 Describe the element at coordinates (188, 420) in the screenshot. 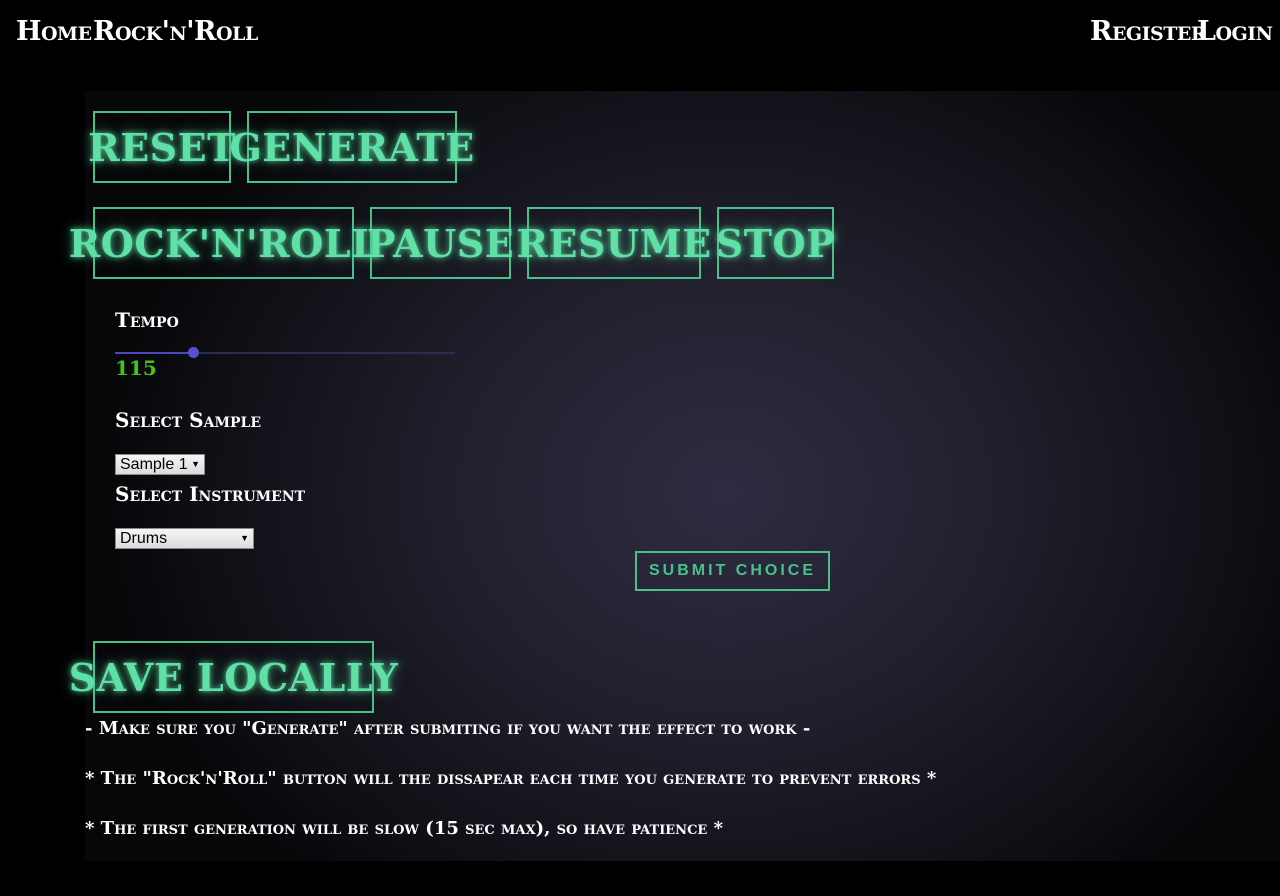

I see `select-sample-label: Select Sample` at that location.